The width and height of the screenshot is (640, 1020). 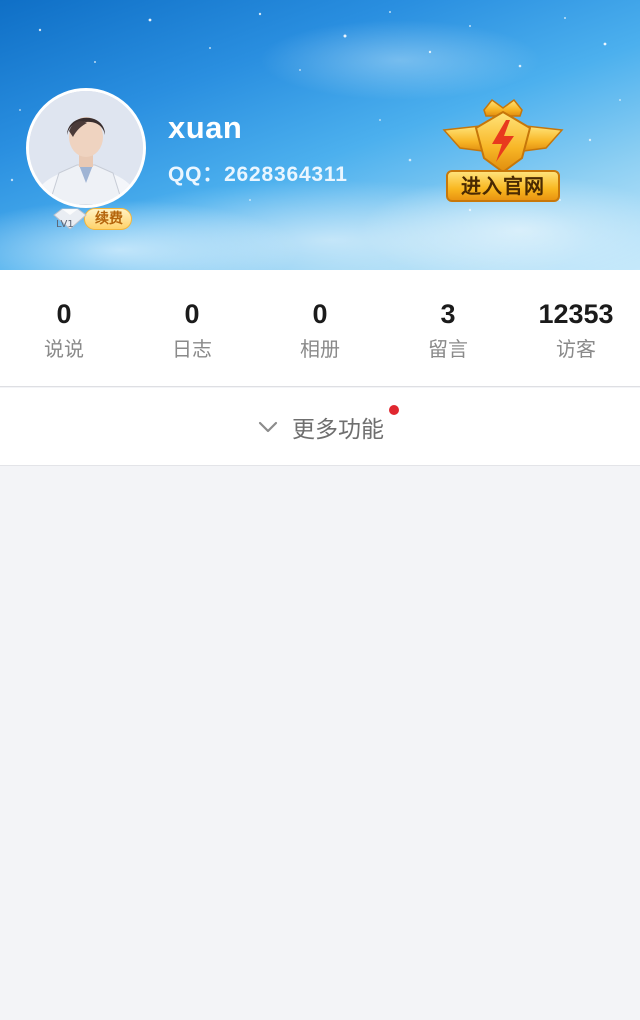 What do you see at coordinates (65, 224) in the screenshot?
I see `level-text: LV1` at bounding box center [65, 224].